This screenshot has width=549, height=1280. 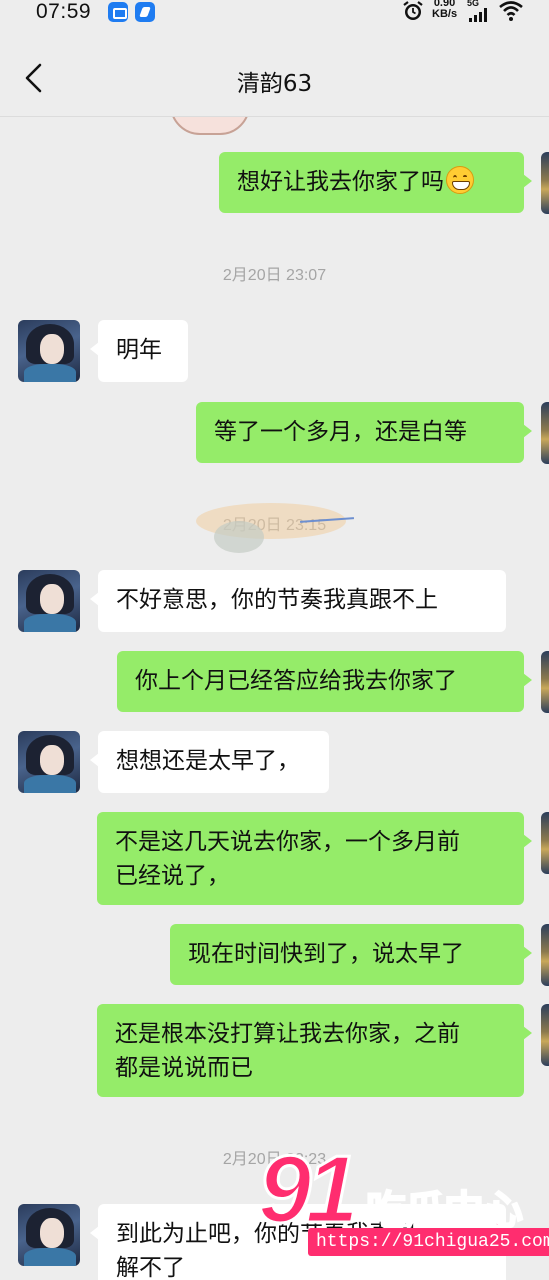 I want to click on watermark-url: https://91chigua25.com, so click(x=428, y=1242).